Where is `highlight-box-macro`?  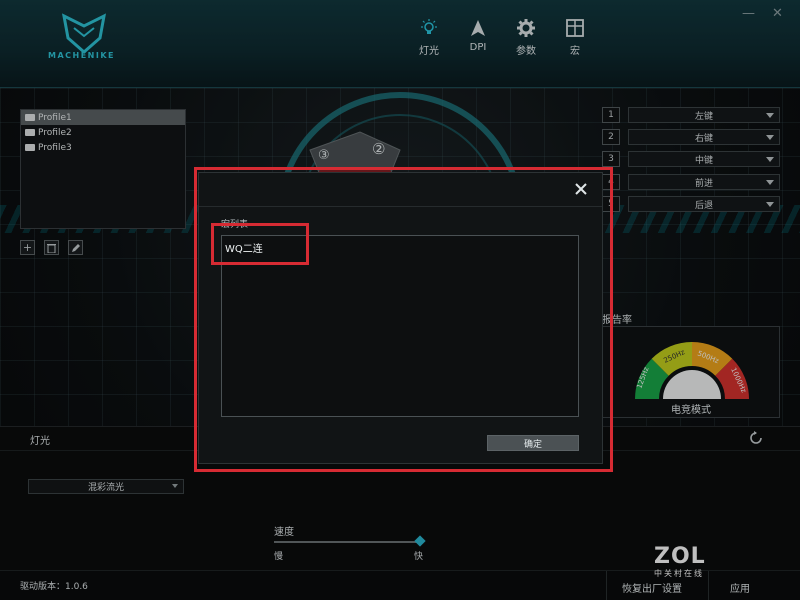
highlight-box-macro is located at coordinates (260, 244).